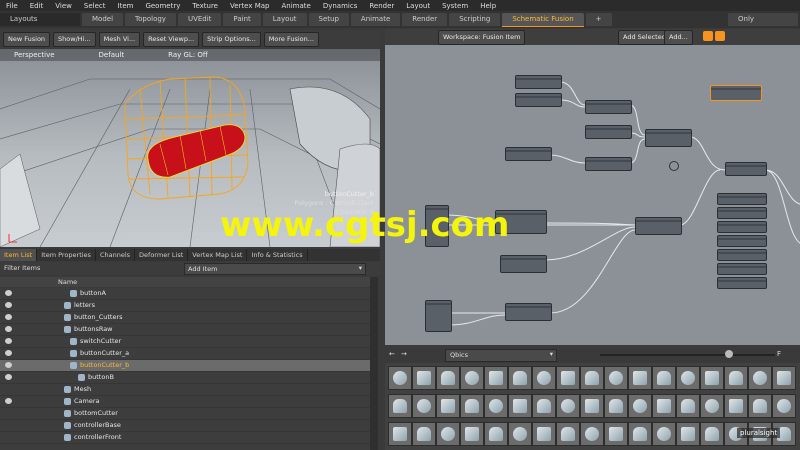  Describe the element at coordinates (185, 438) in the screenshot. I see `list-item: controllerFront` at that location.